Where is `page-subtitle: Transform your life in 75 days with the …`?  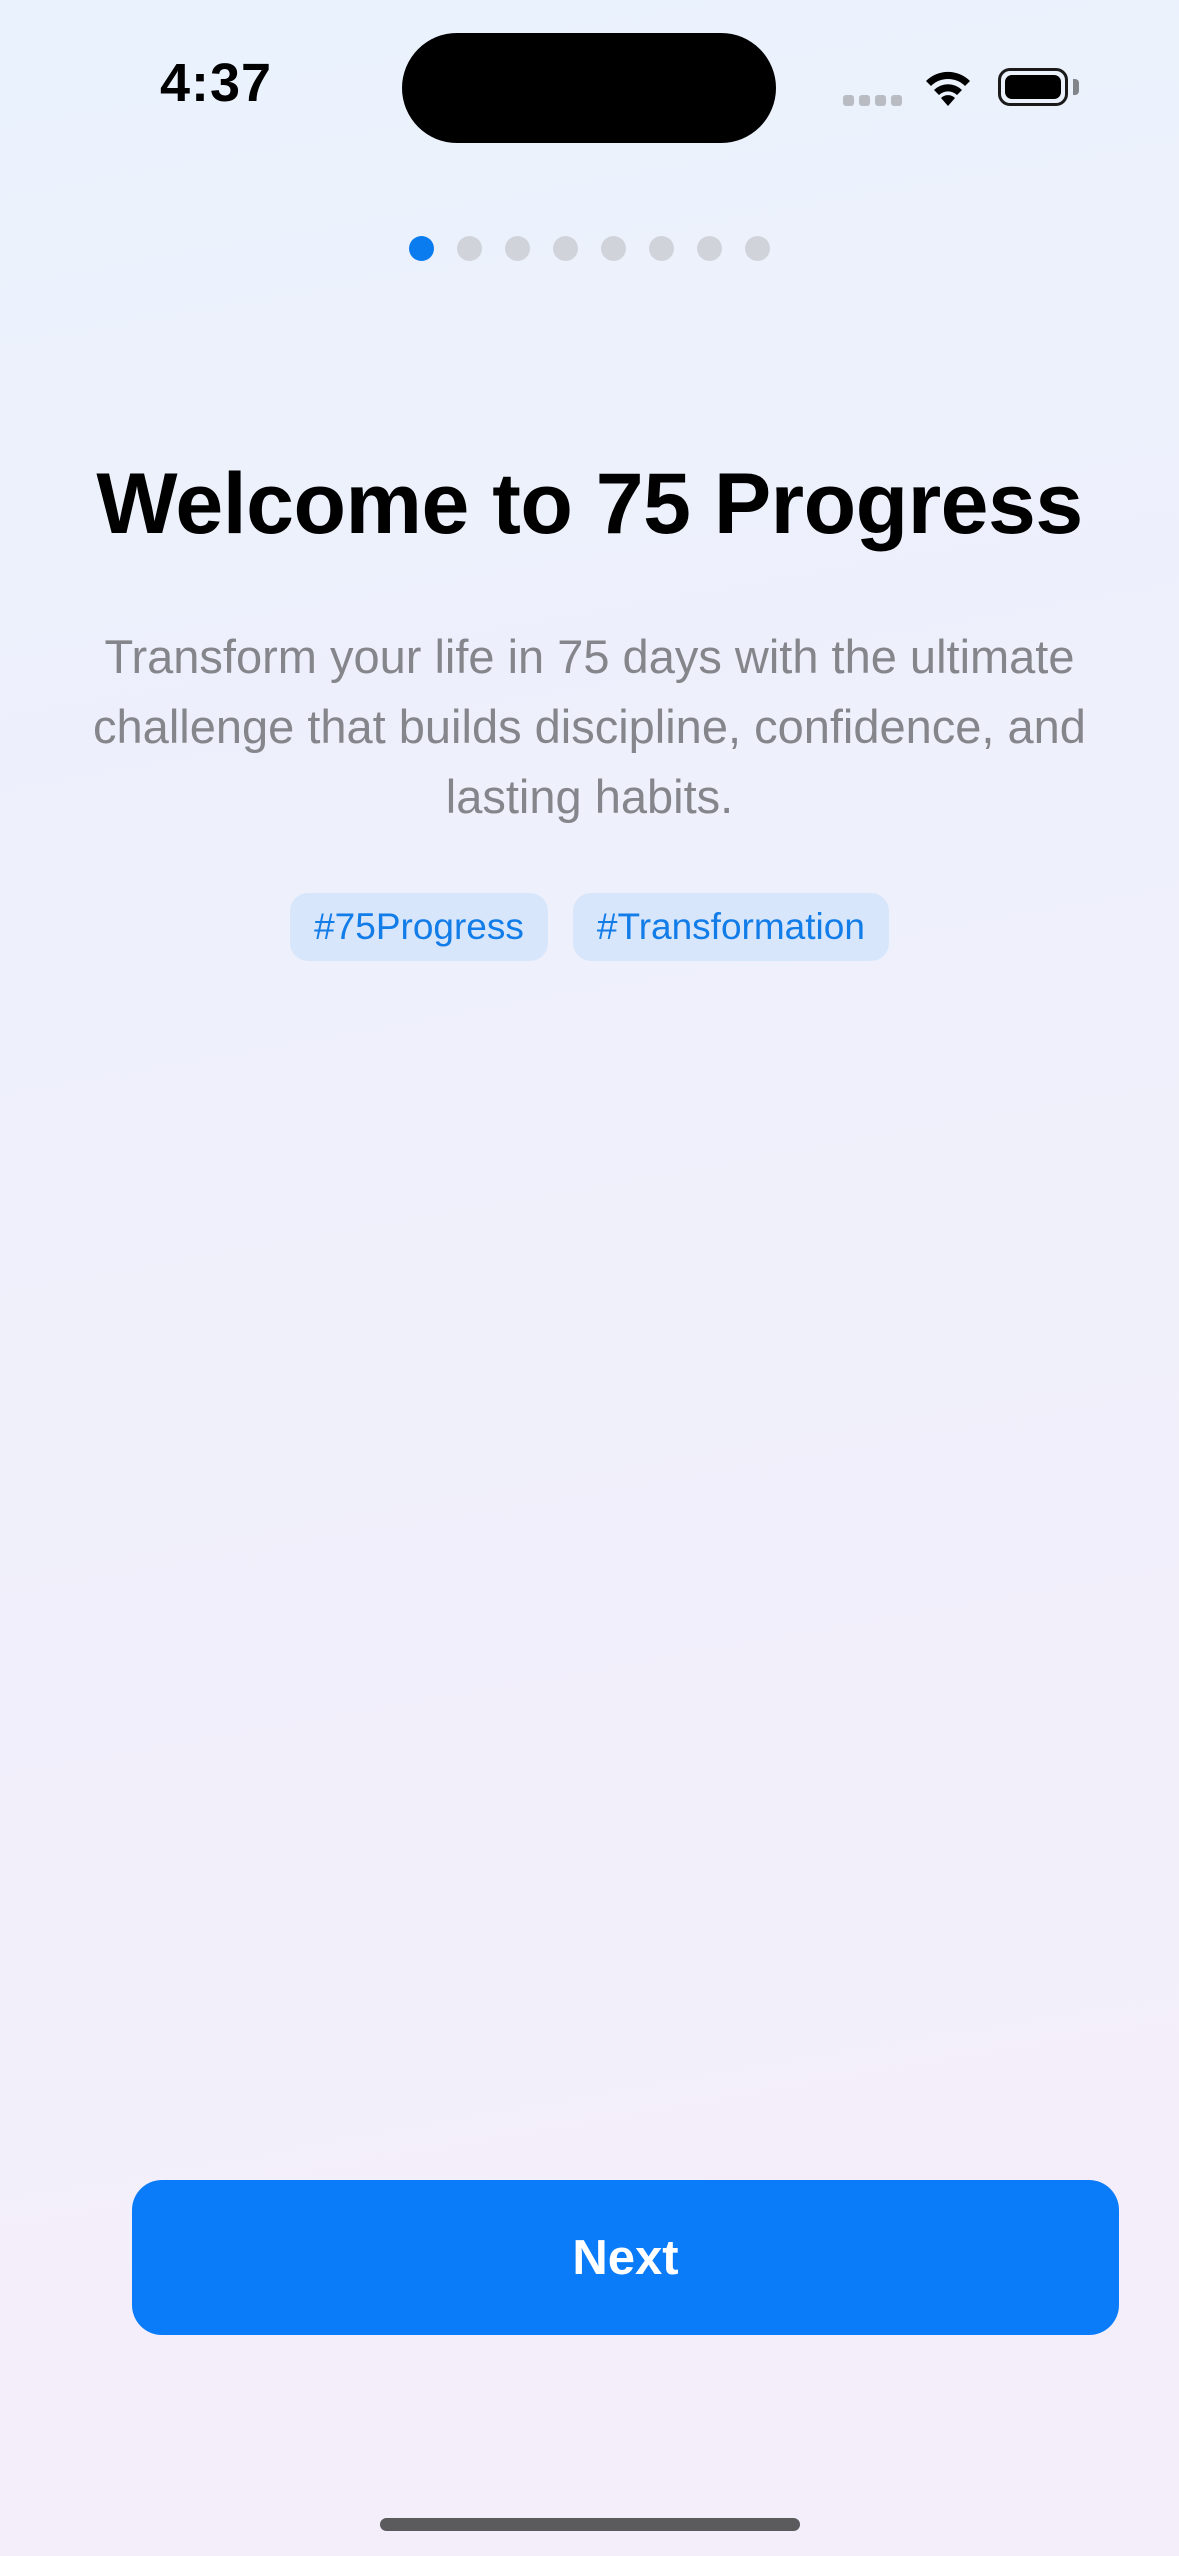 page-subtitle: Transform your life in 75 days with the … is located at coordinates (589, 726).